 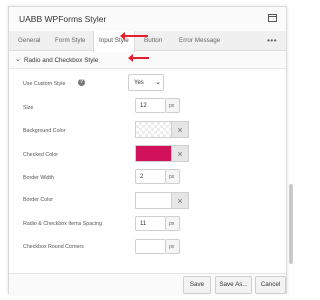 I want to click on border-width-value: 2, so click(x=142, y=177).